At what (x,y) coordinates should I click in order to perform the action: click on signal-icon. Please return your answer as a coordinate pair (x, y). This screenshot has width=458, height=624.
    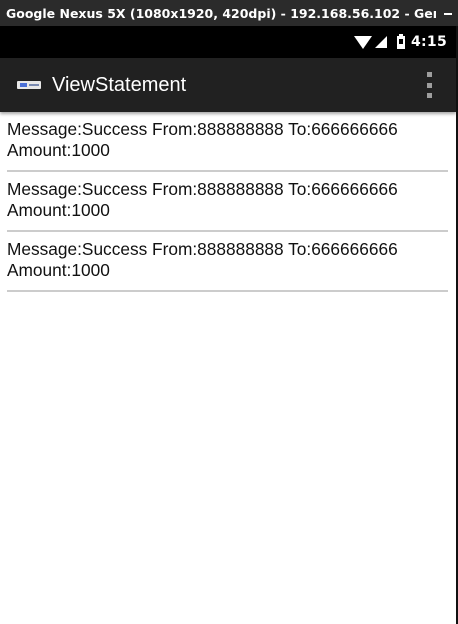
    Looking at the image, I should click on (380, 42).